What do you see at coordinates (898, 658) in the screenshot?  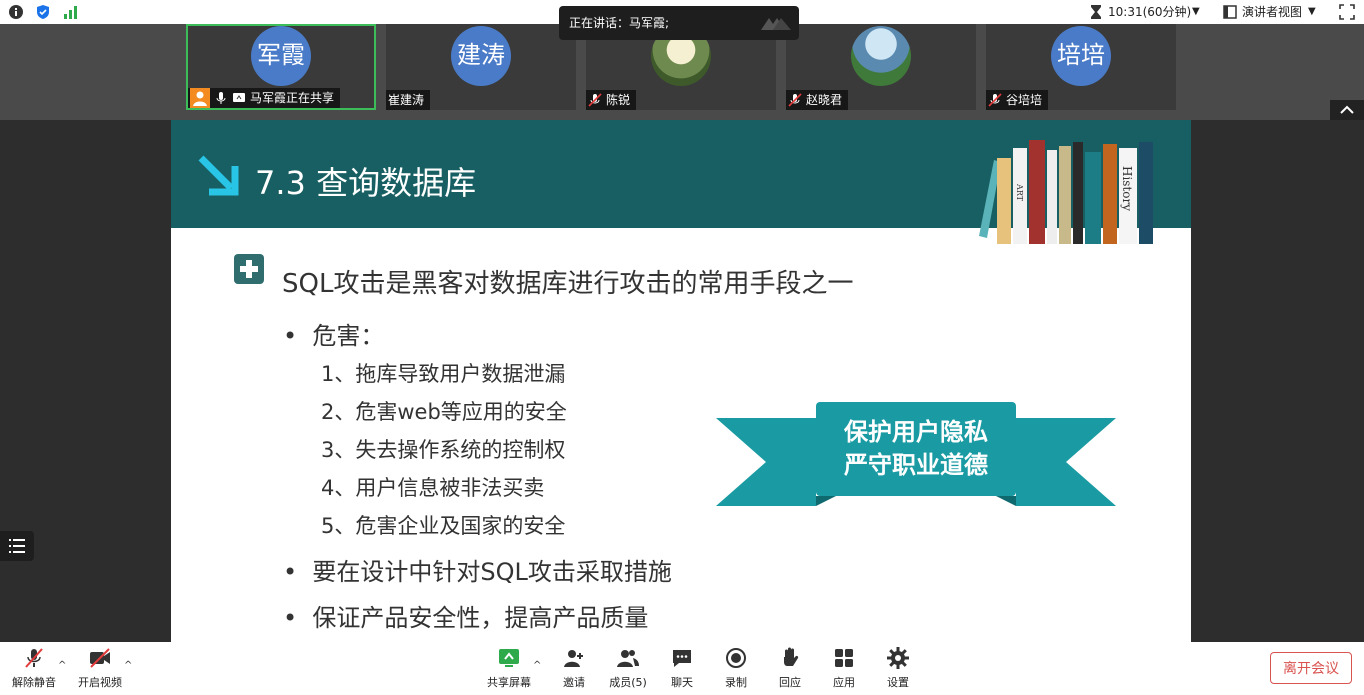 I see `gear-icon` at bounding box center [898, 658].